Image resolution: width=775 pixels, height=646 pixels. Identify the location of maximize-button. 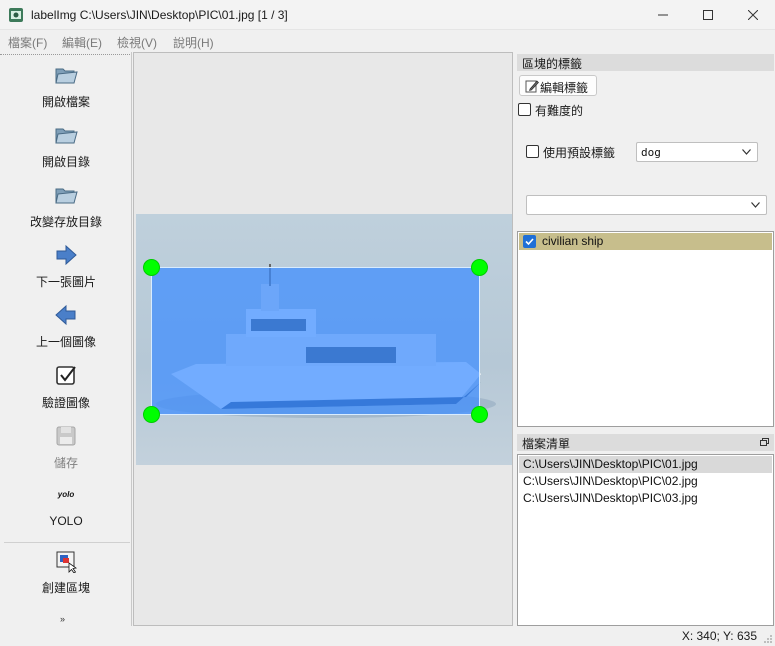
(708, 15).